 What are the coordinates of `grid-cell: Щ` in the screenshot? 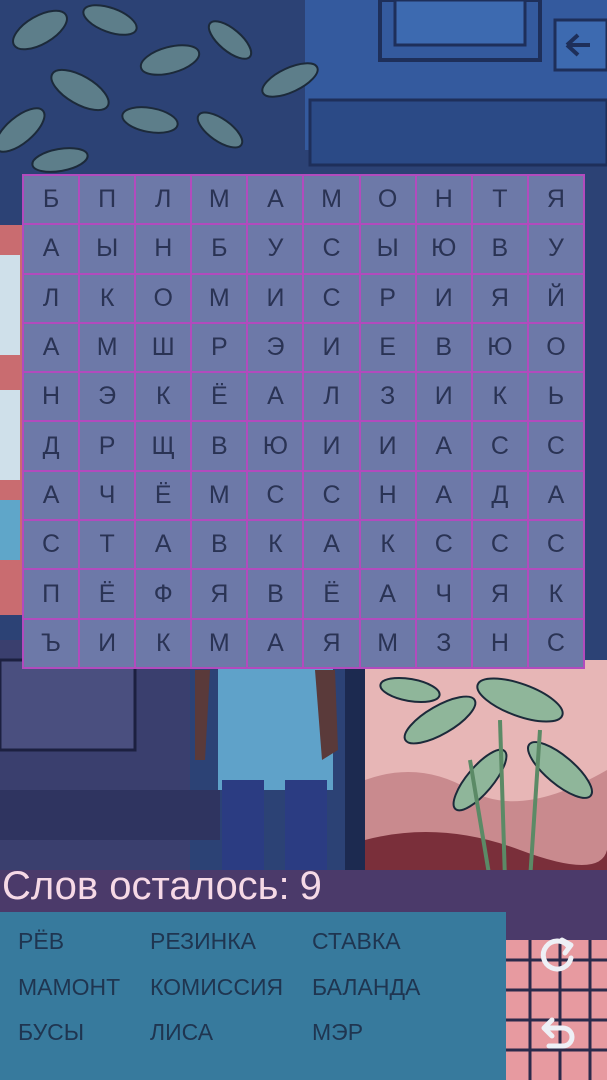 It's located at (163, 446).